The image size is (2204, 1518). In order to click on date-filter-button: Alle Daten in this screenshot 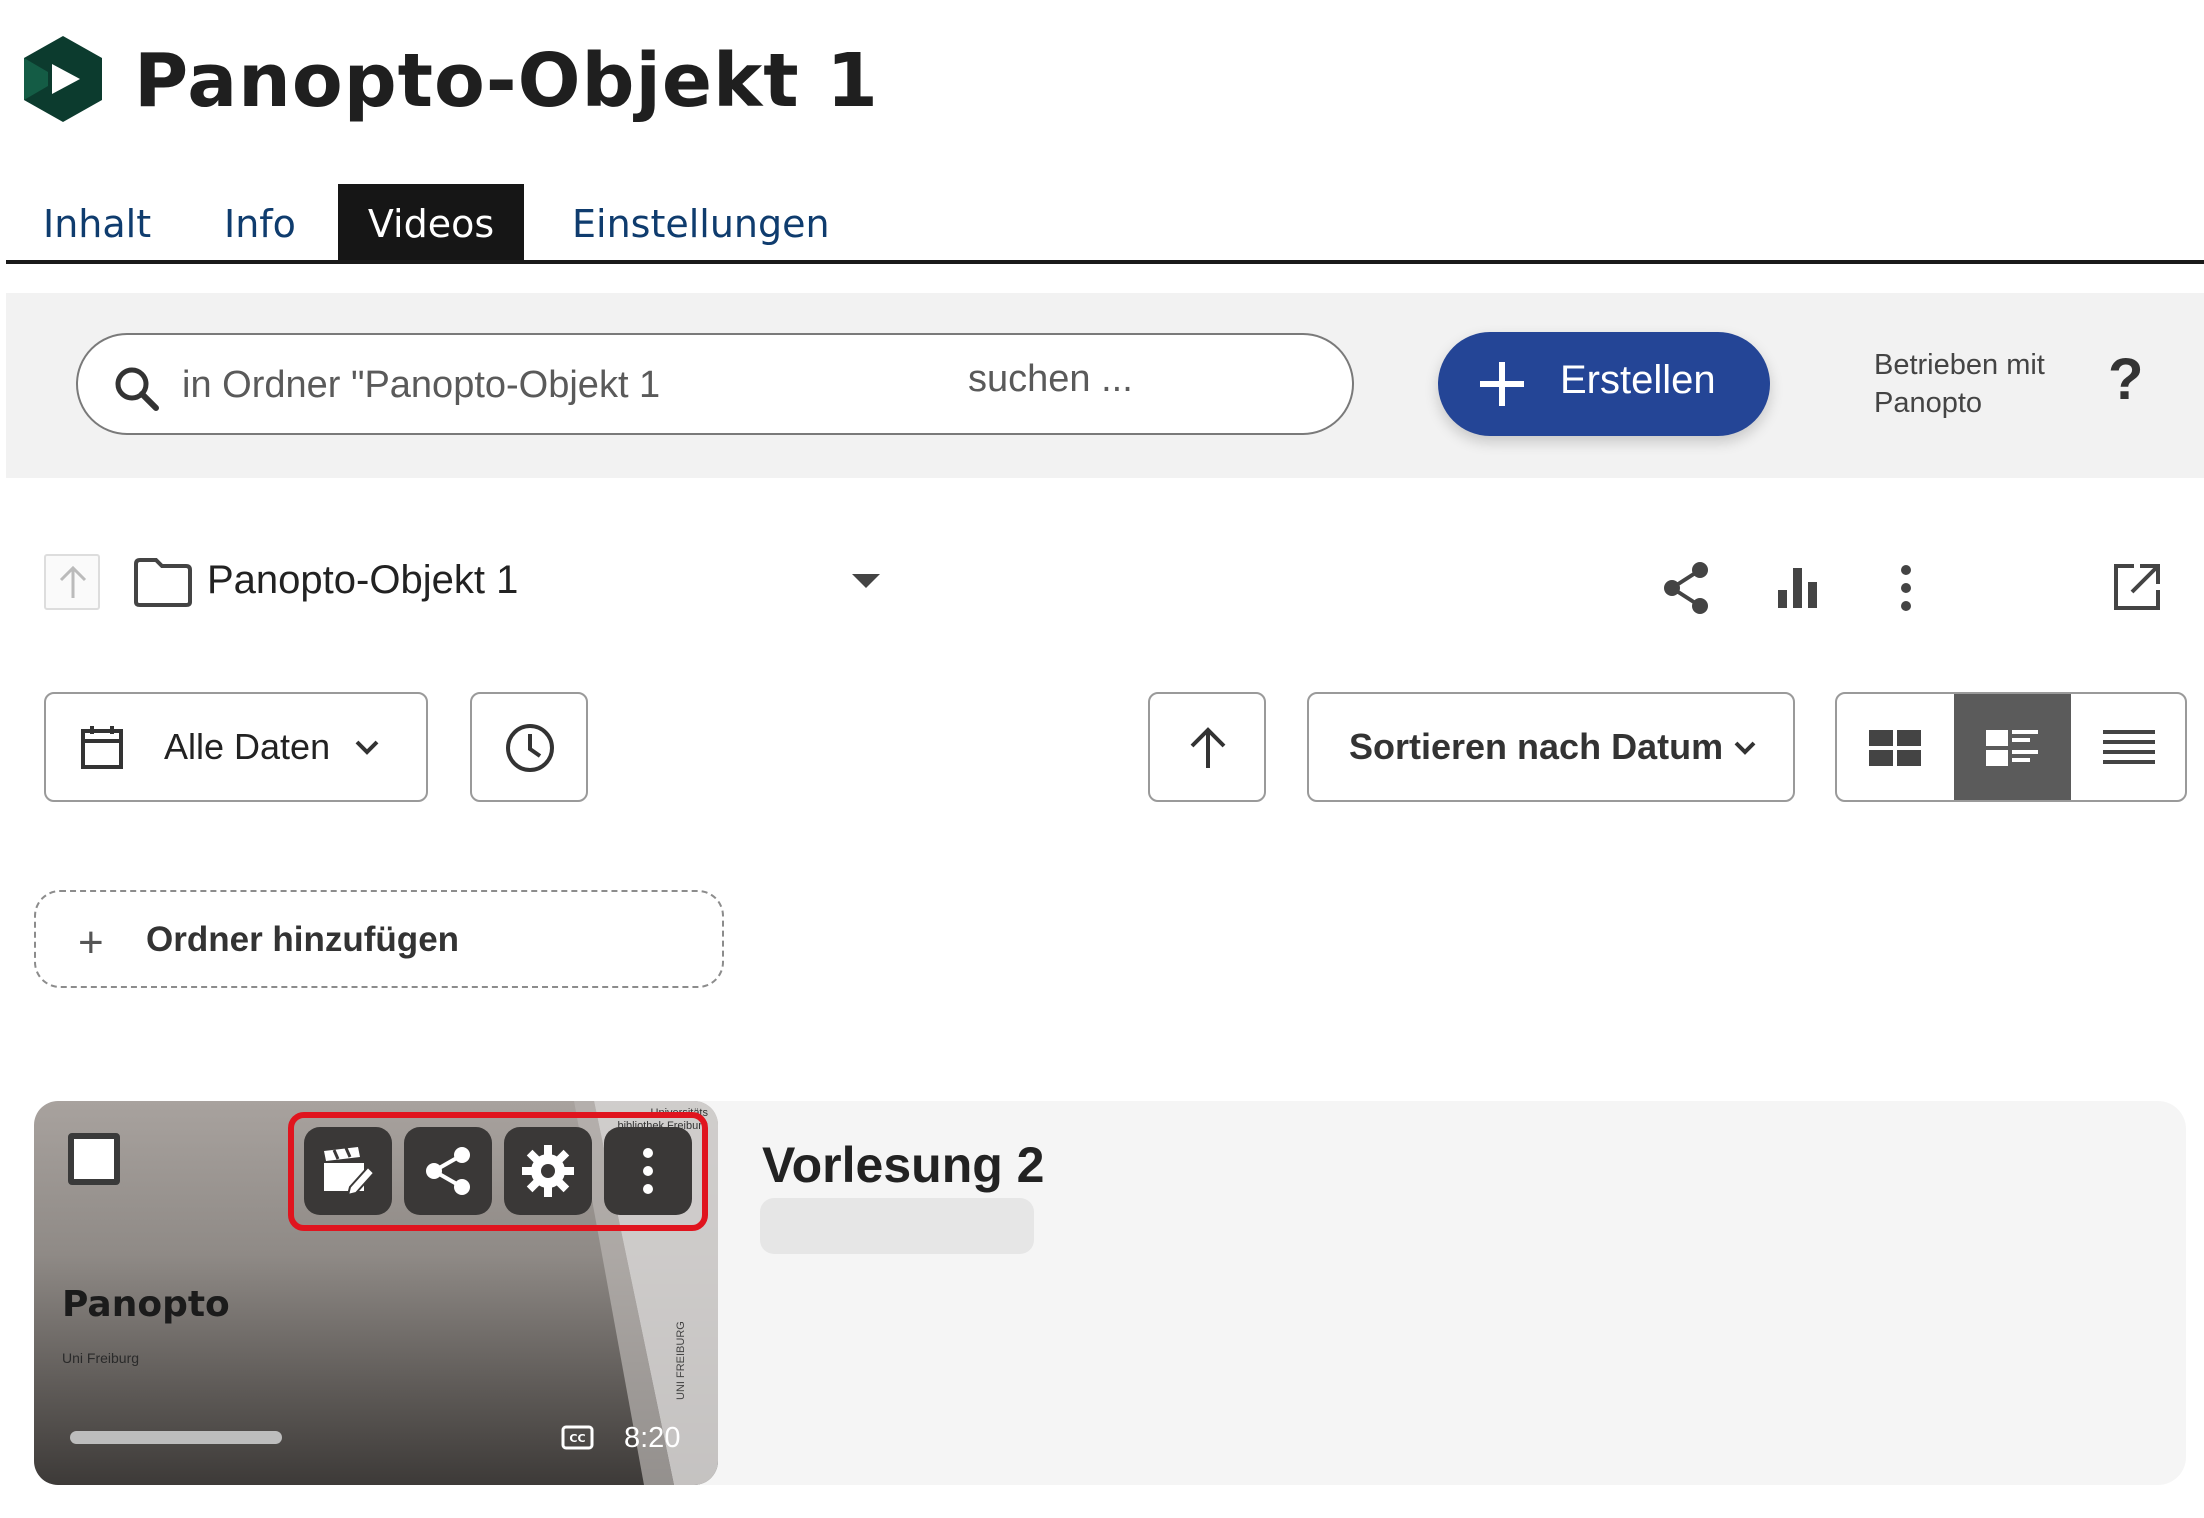, I will do `click(236, 747)`.